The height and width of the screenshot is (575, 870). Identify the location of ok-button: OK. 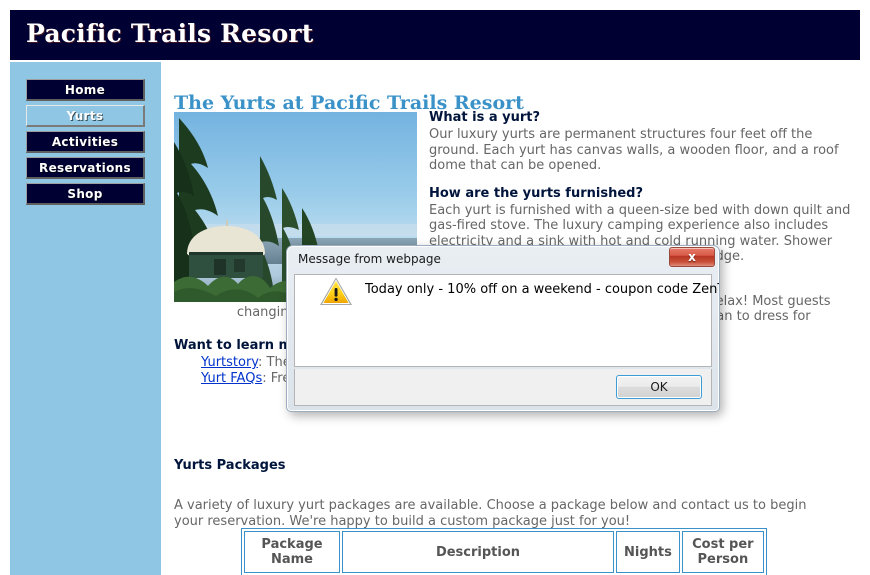
(659, 387).